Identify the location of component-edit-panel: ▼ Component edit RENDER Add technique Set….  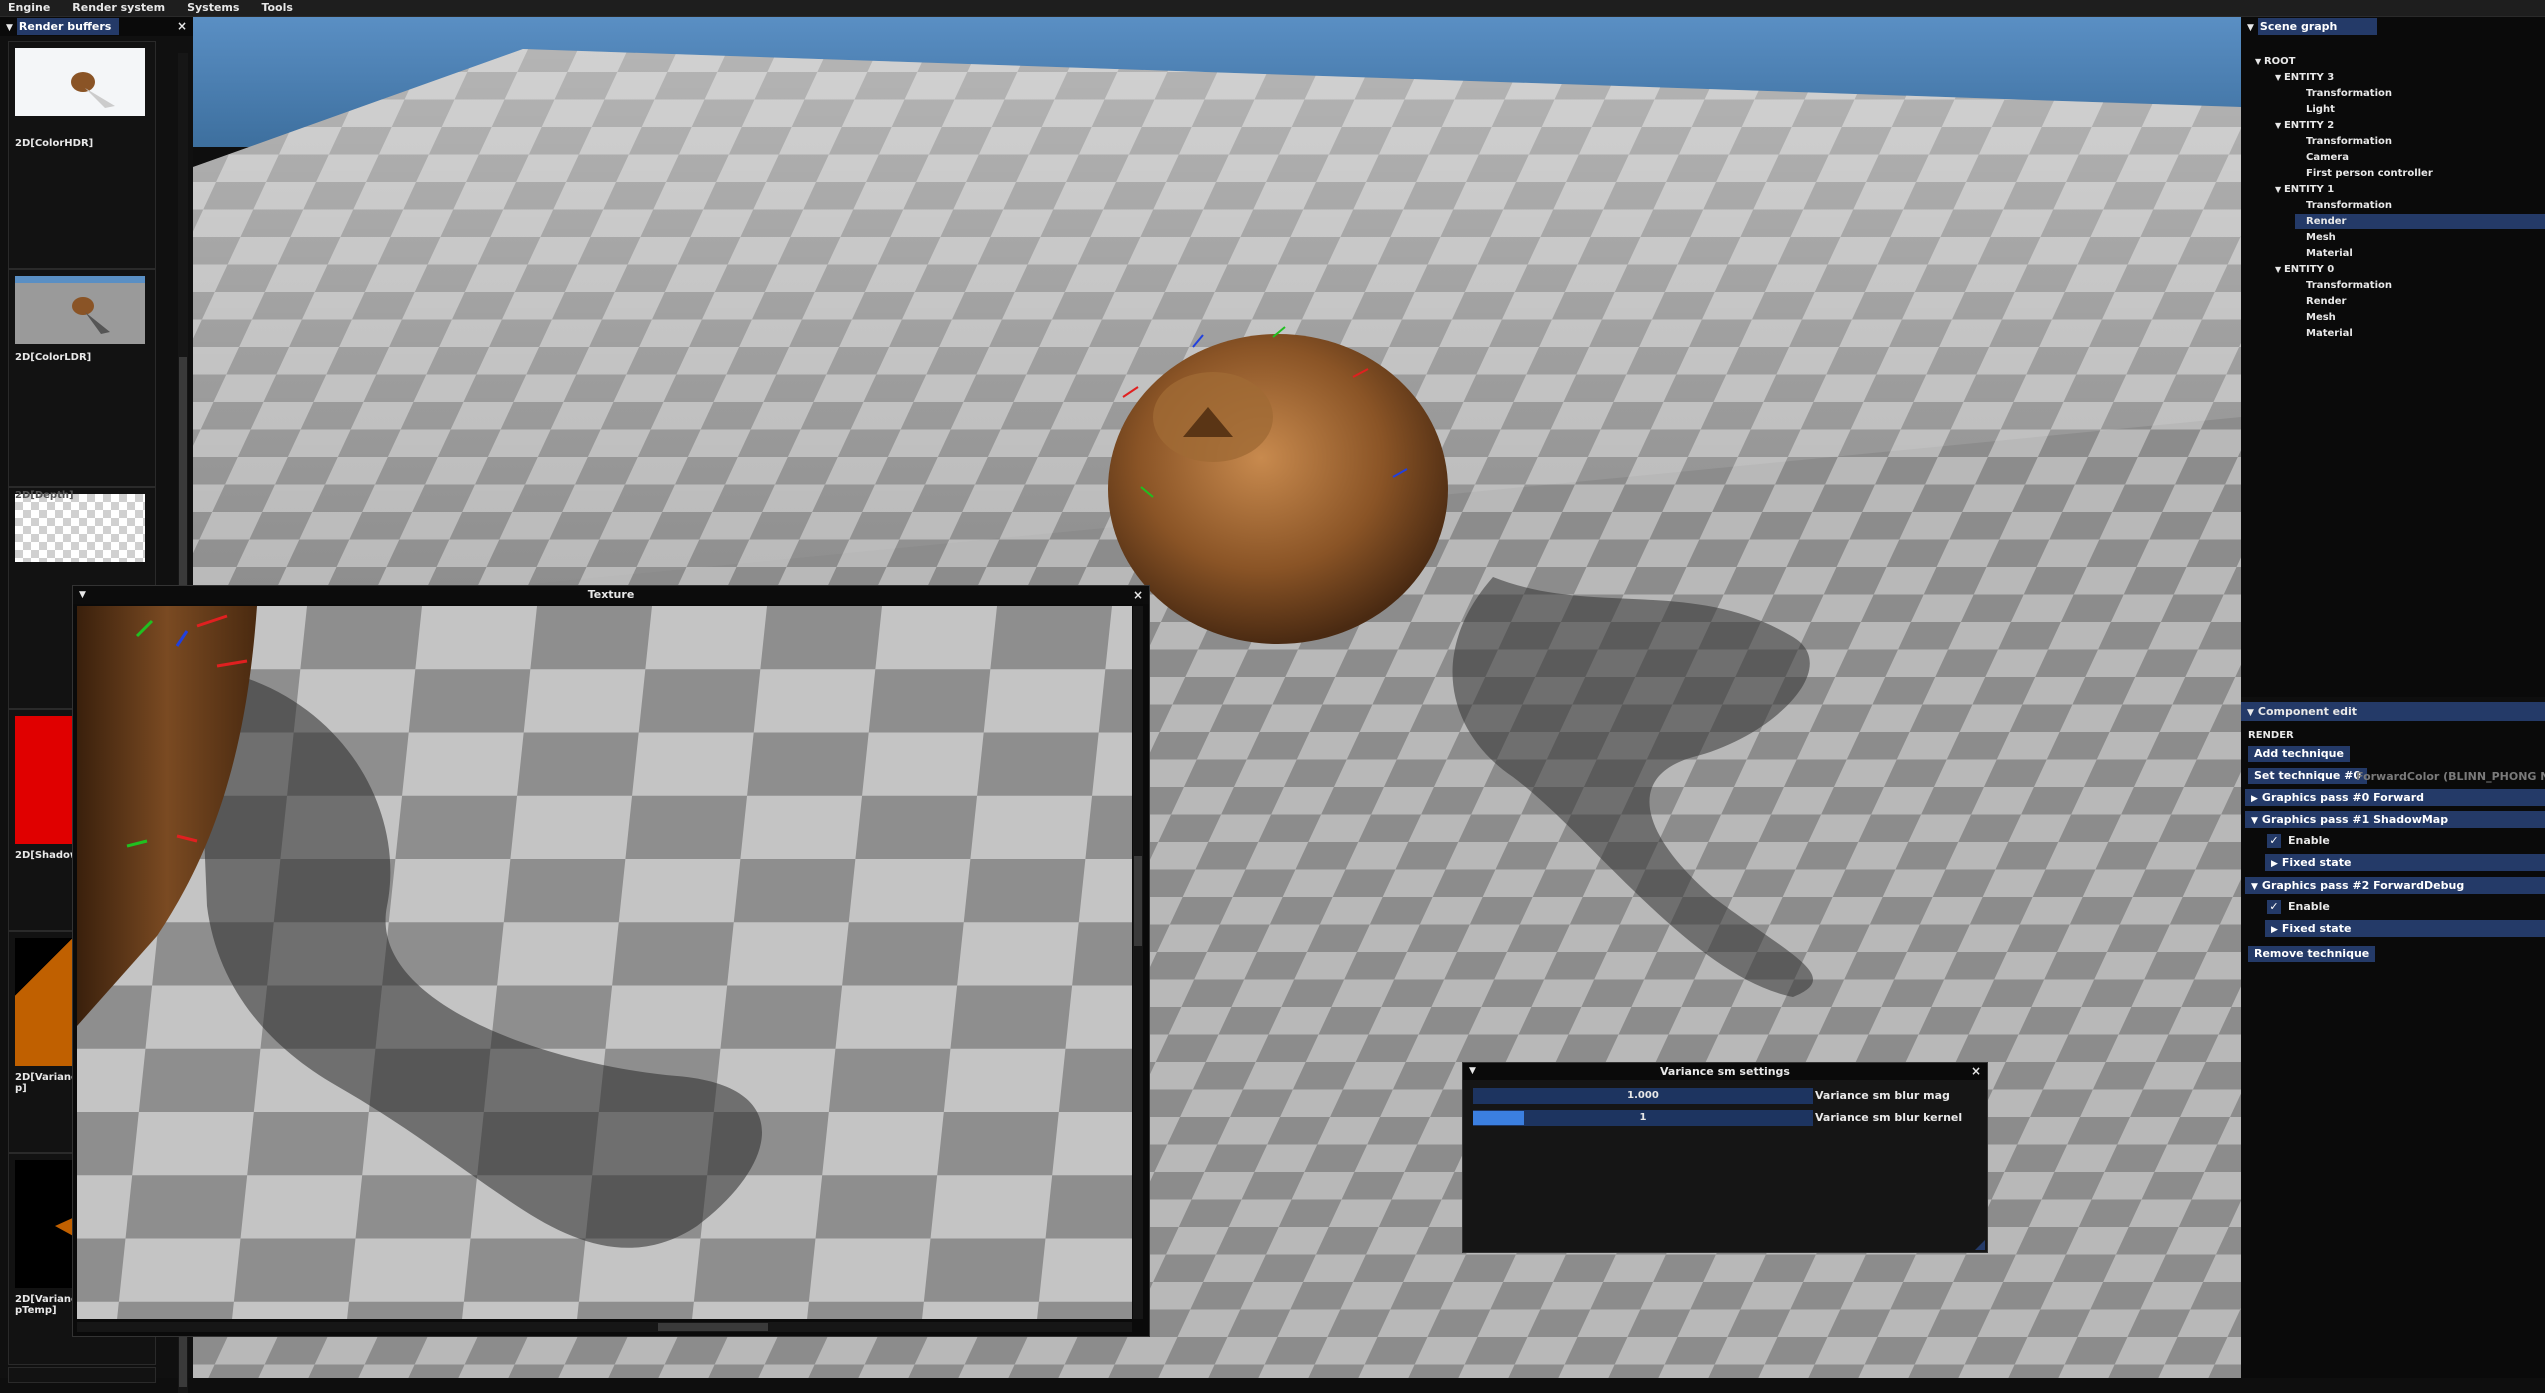
(2393, 1040).